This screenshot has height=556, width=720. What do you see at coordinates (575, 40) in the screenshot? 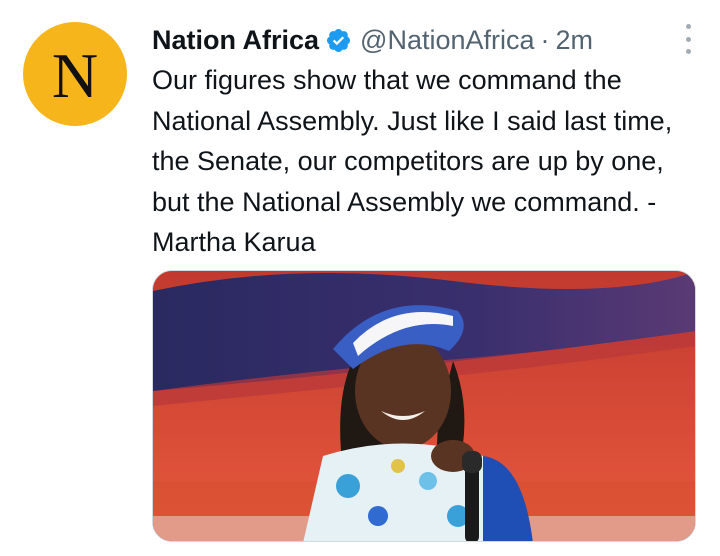
I see `timestamp: 2m` at bounding box center [575, 40].